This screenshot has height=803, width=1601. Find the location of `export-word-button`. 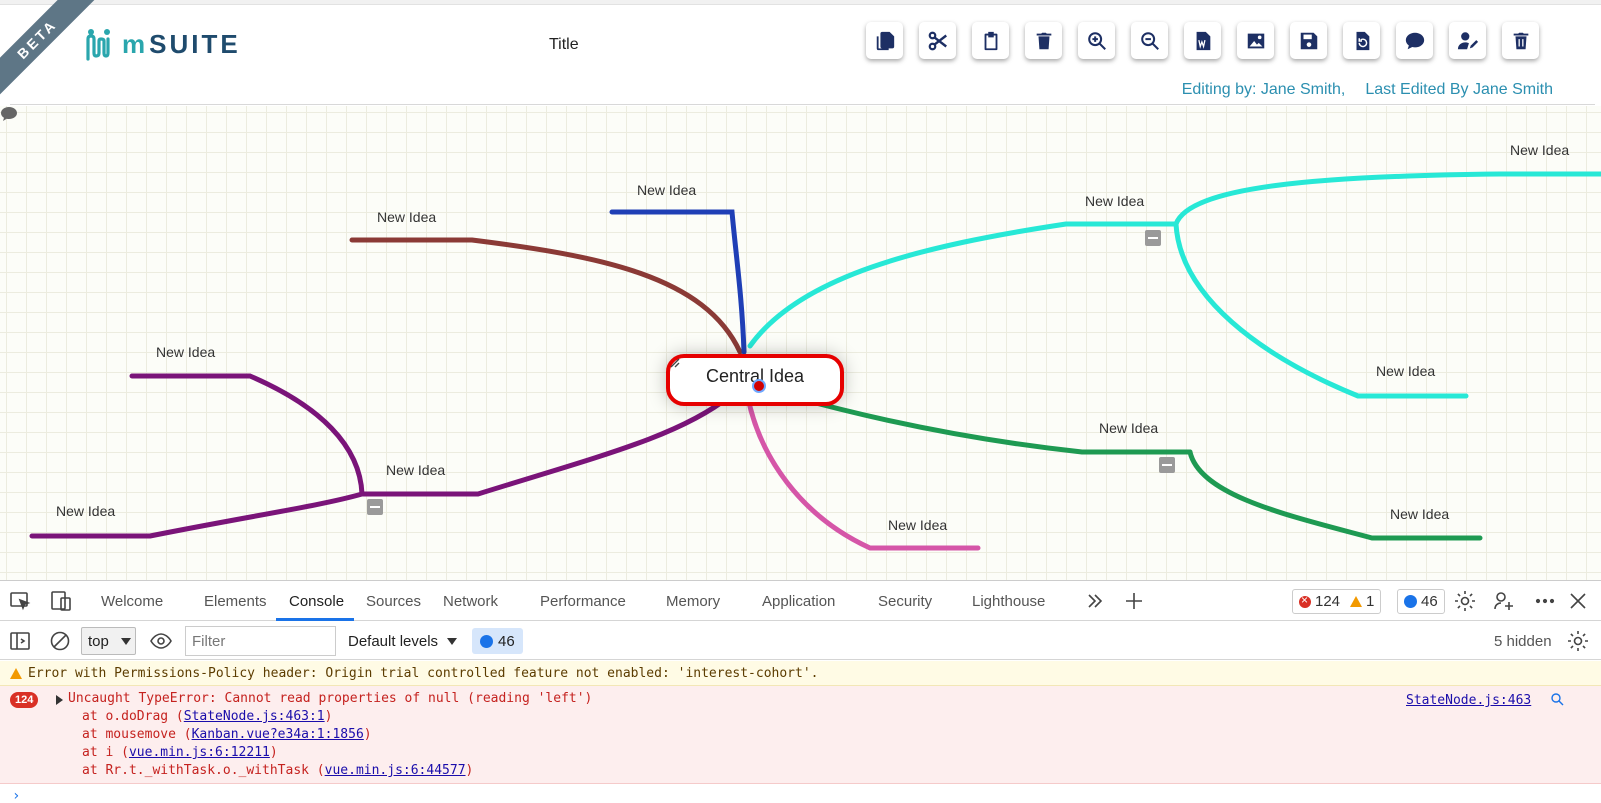

export-word-button is located at coordinates (1202, 40).